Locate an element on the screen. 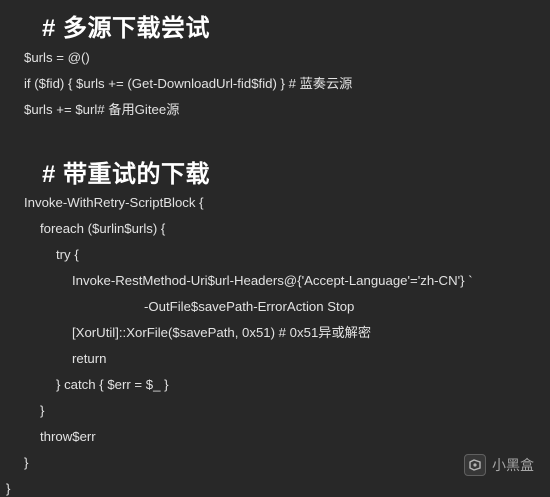 Image resolution: width=550 pixels, height=497 pixels. xiaoheihe-logo-icon is located at coordinates (475, 465).